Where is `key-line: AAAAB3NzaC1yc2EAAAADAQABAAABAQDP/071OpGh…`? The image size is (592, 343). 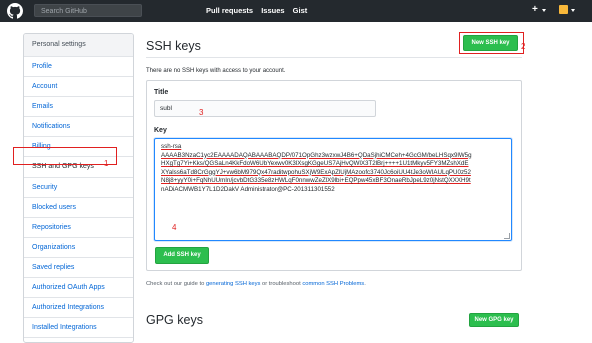 key-line: AAAAB3NzaC1yc2EAAAADAQABAAABAQDP/071OpGh… is located at coordinates (316, 155).